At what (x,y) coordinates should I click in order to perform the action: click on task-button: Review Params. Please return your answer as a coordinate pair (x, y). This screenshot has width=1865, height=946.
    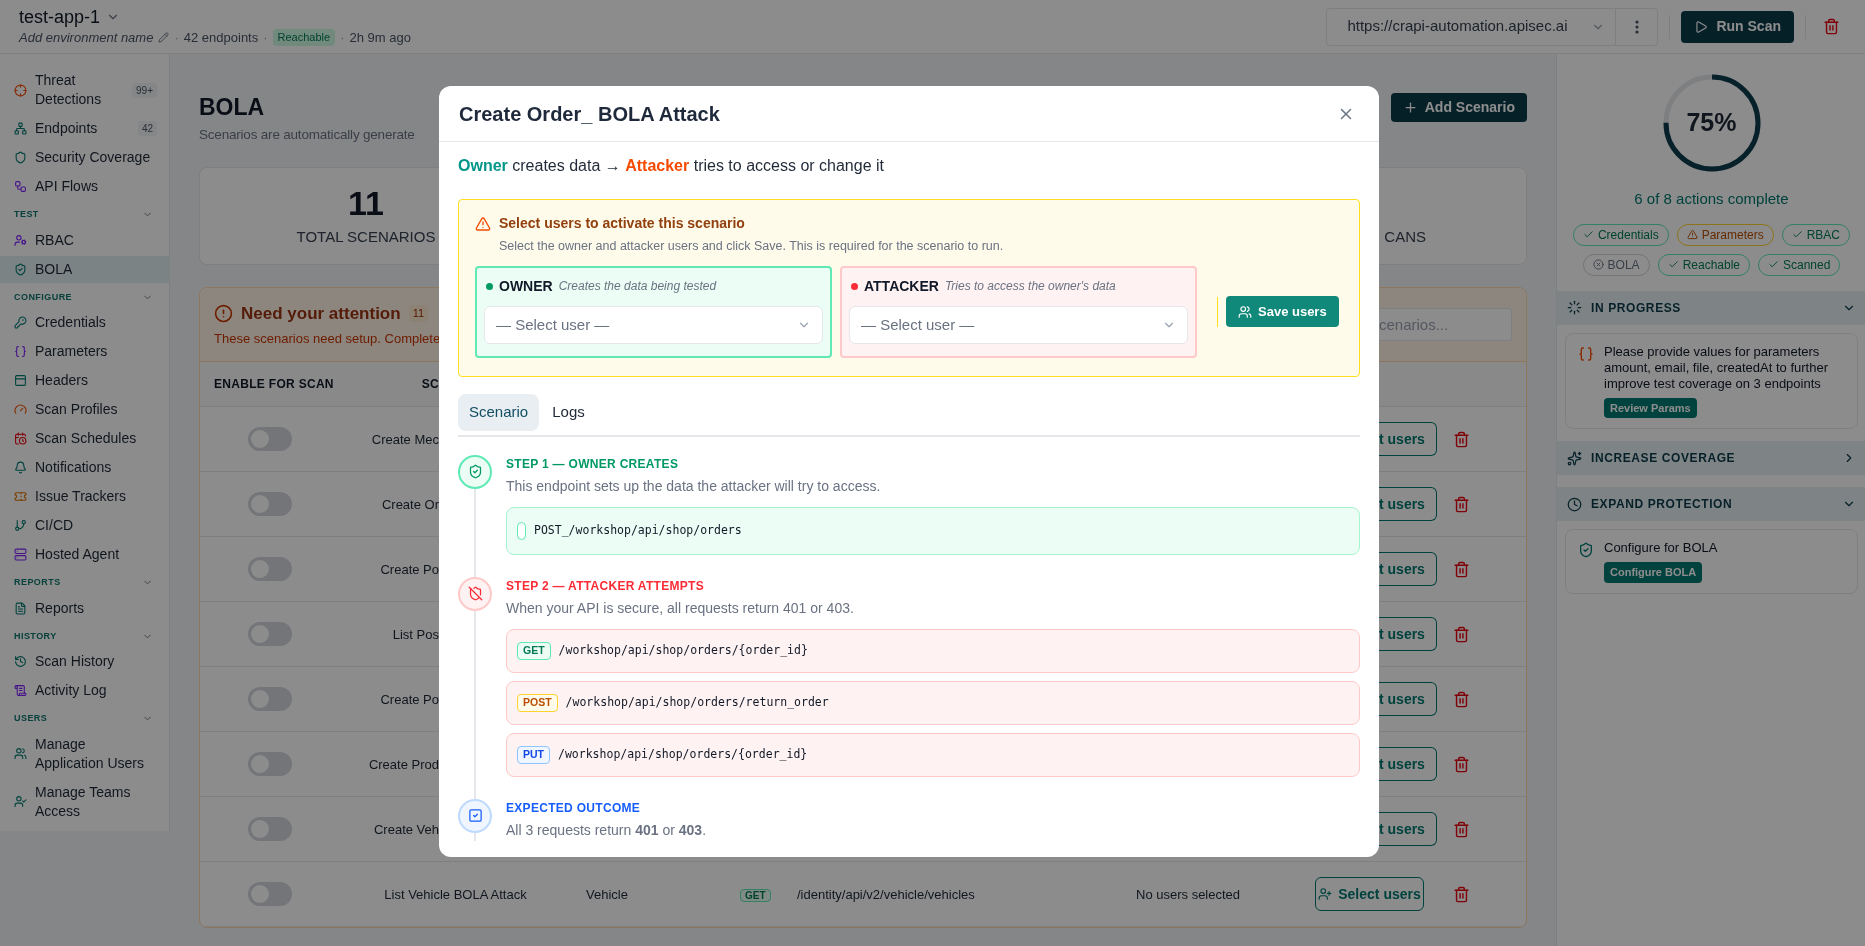
    Looking at the image, I should click on (1650, 407).